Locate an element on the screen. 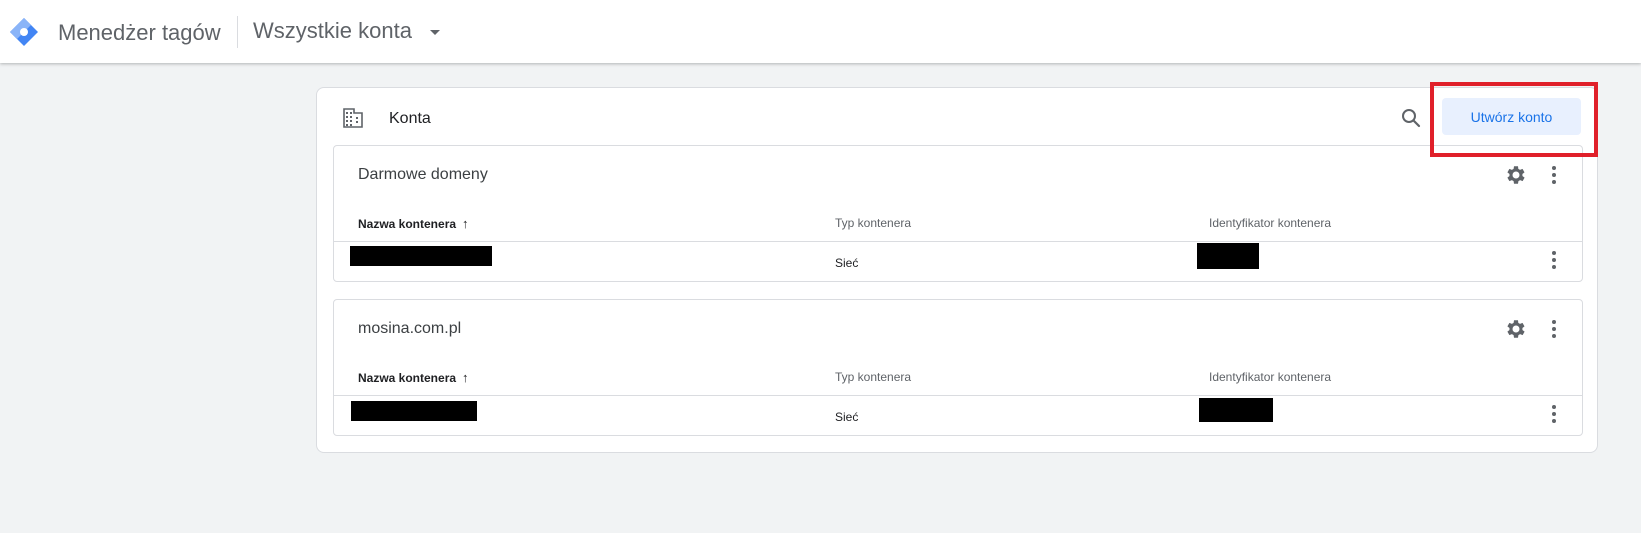 The height and width of the screenshot is (533, 1641). app-title: Menedżer tagów is located at coordinates (139, 33).